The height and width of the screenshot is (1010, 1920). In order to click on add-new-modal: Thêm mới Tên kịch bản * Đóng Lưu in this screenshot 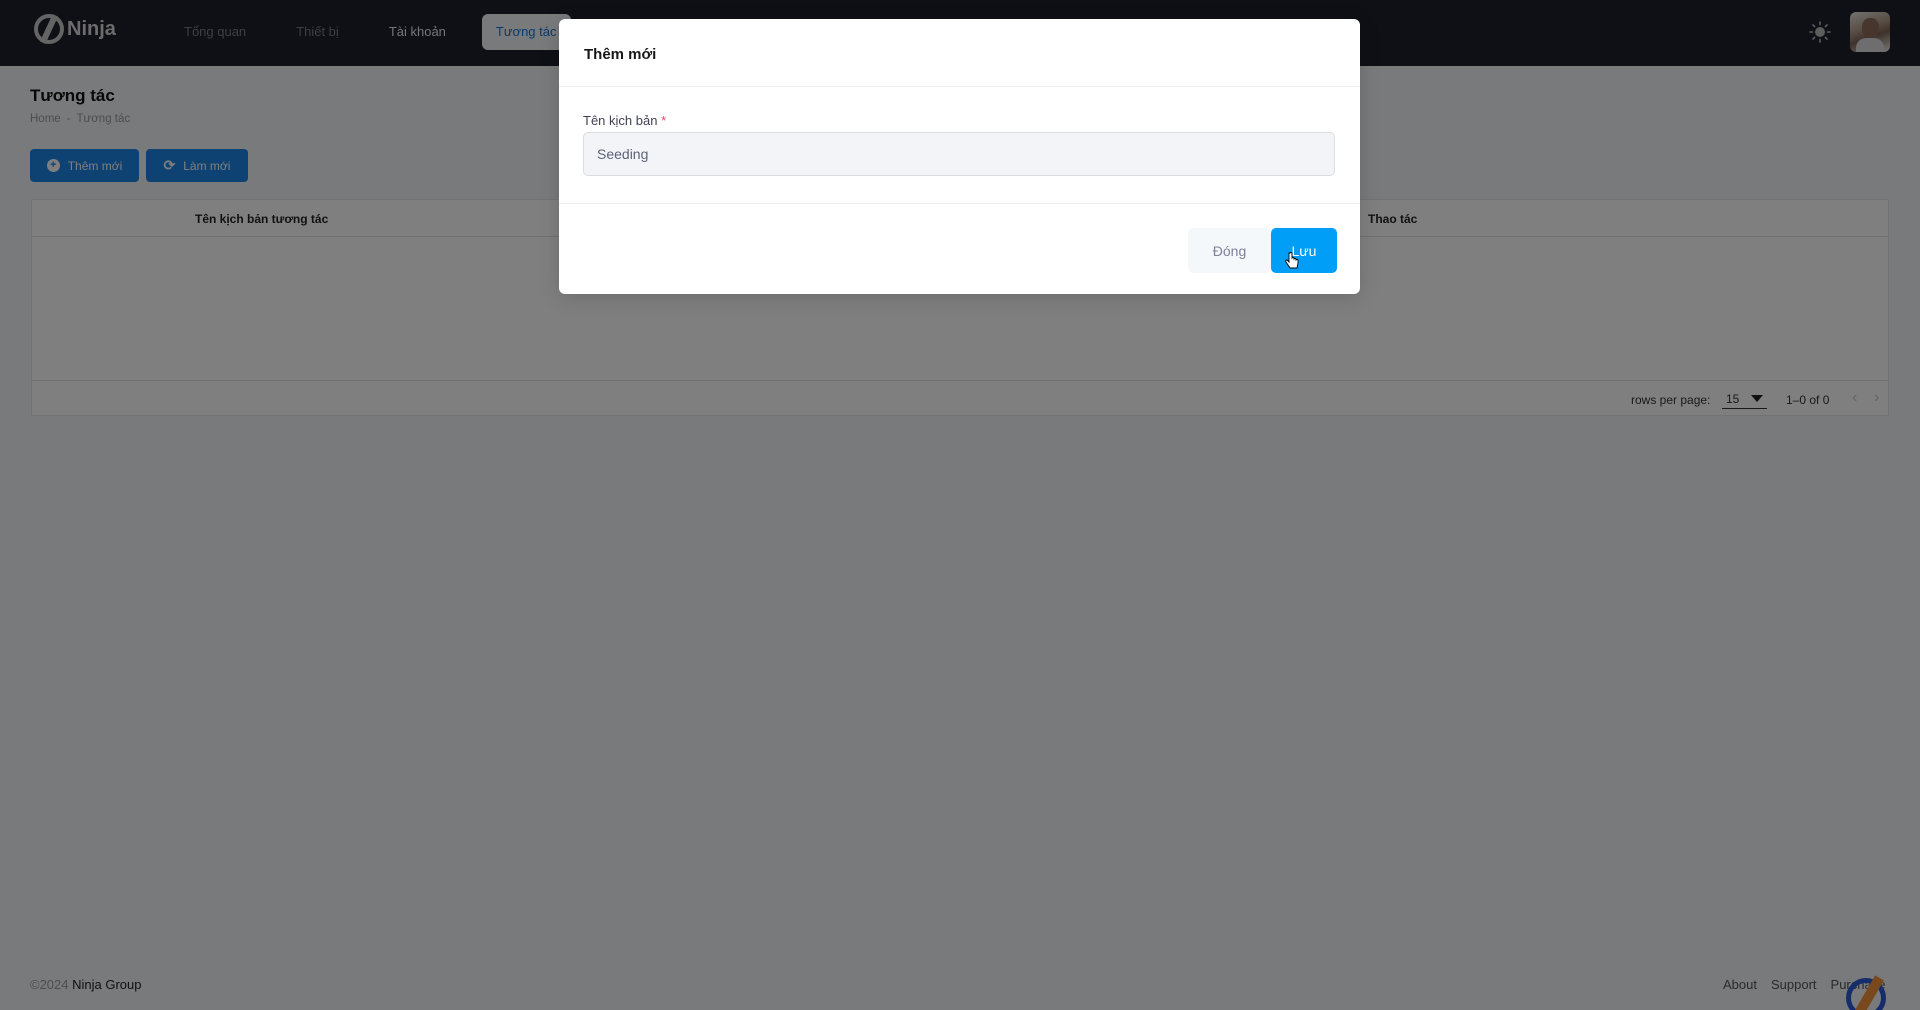, I will do `click(959, 156)`.